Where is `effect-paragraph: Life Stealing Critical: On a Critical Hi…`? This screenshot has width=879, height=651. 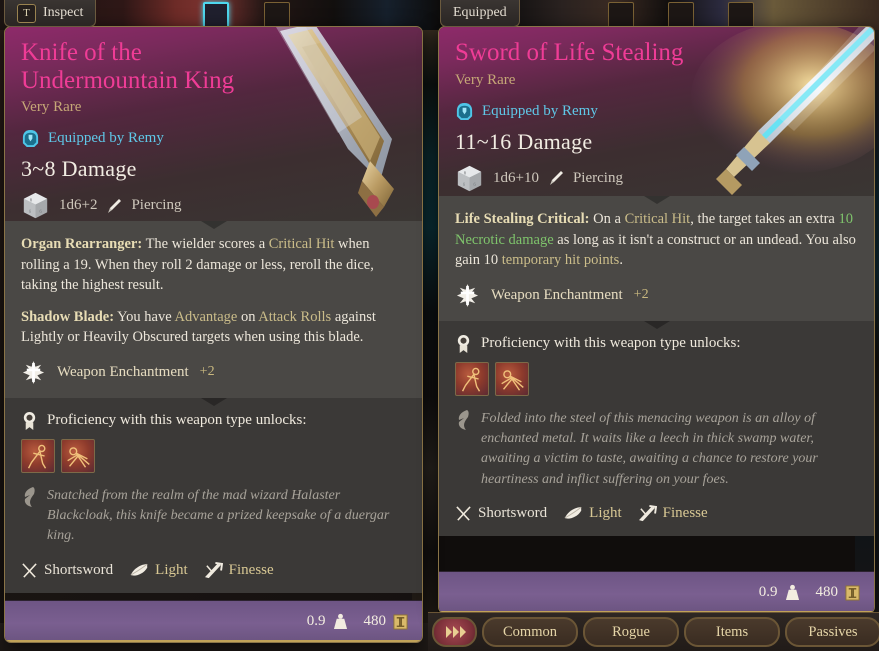
effect-paragraph: Life Stealing Critical: On a Critical Hi… is located at coordinates (656, 240).